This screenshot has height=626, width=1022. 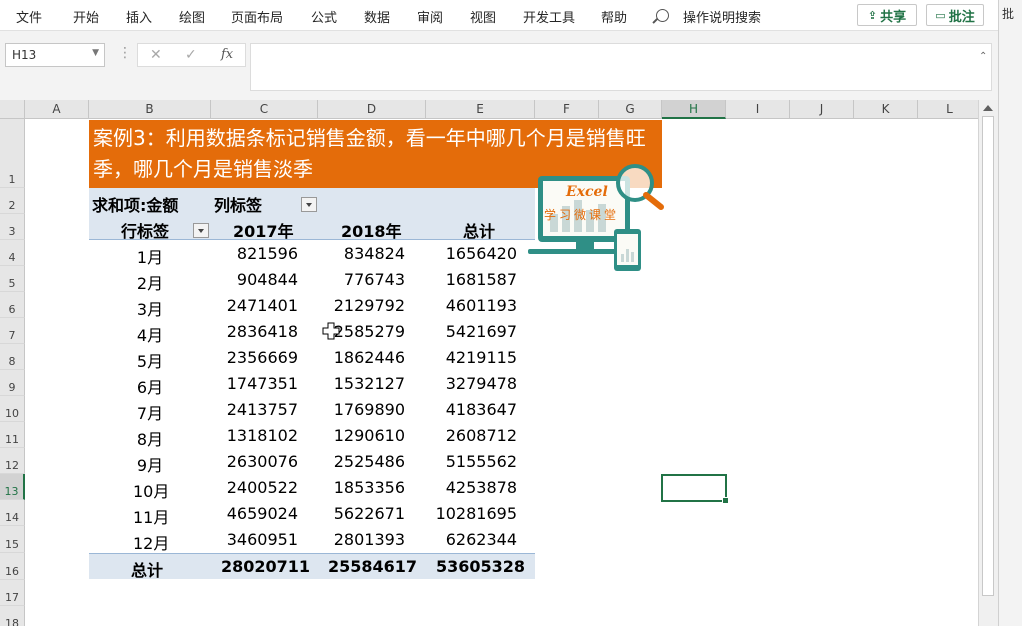 I want to click on pivot-row-month: 8月, so click(x=150, y=438).